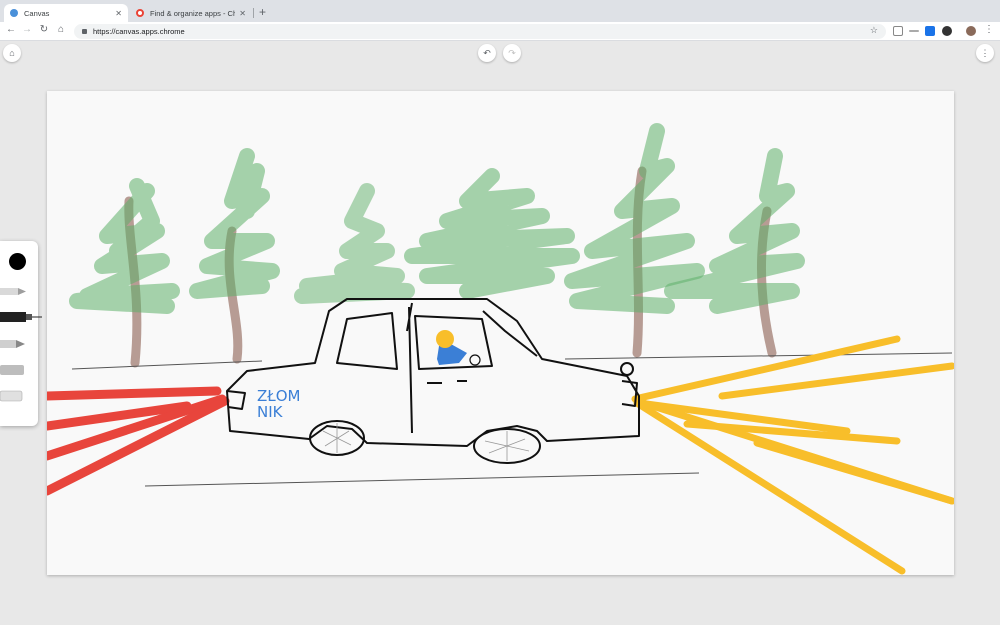  I want to click on browser-toolbar: ← → ↻ ⌂ https://canvas.apps.chrome ☆ ⋮, so click(500, 31).